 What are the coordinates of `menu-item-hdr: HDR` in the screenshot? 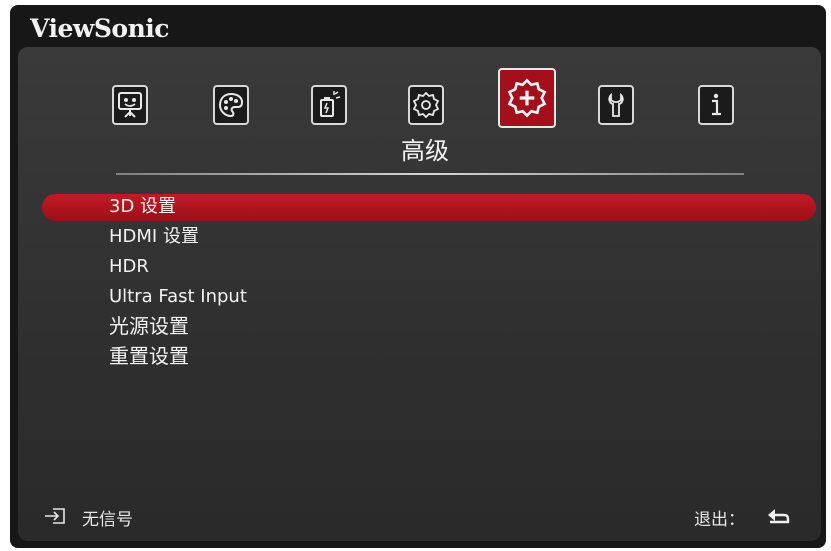 It's located at (129, 267).